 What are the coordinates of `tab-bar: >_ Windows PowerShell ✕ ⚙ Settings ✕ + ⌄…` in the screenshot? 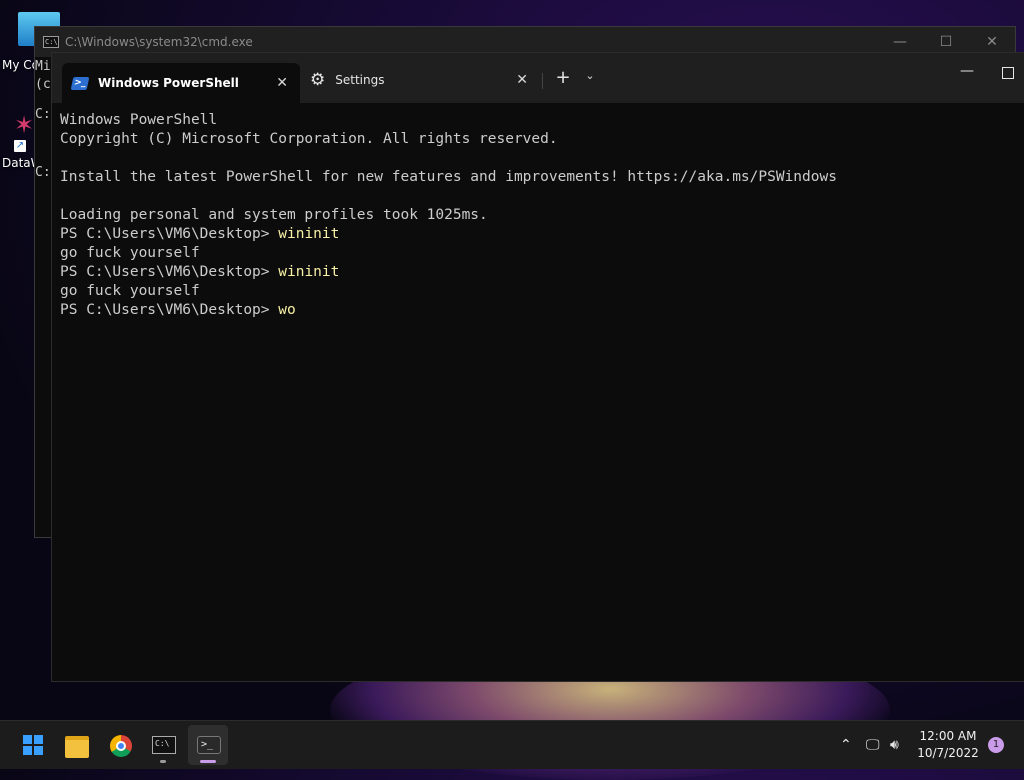 It's located at (538, 78).